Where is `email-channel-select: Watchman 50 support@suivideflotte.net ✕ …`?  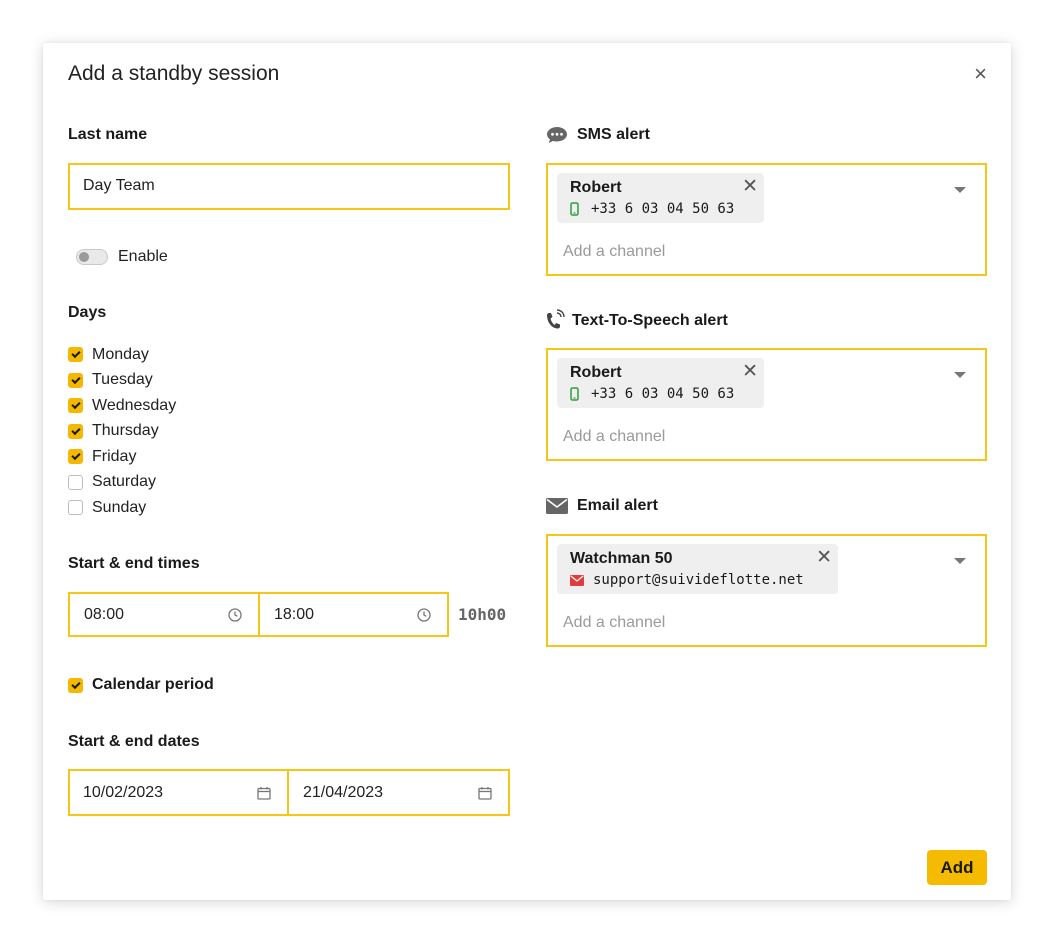
email-channel-select: Watchman 50 support@suivideflotte.net ✕ … is located at coordinates (766, 590).